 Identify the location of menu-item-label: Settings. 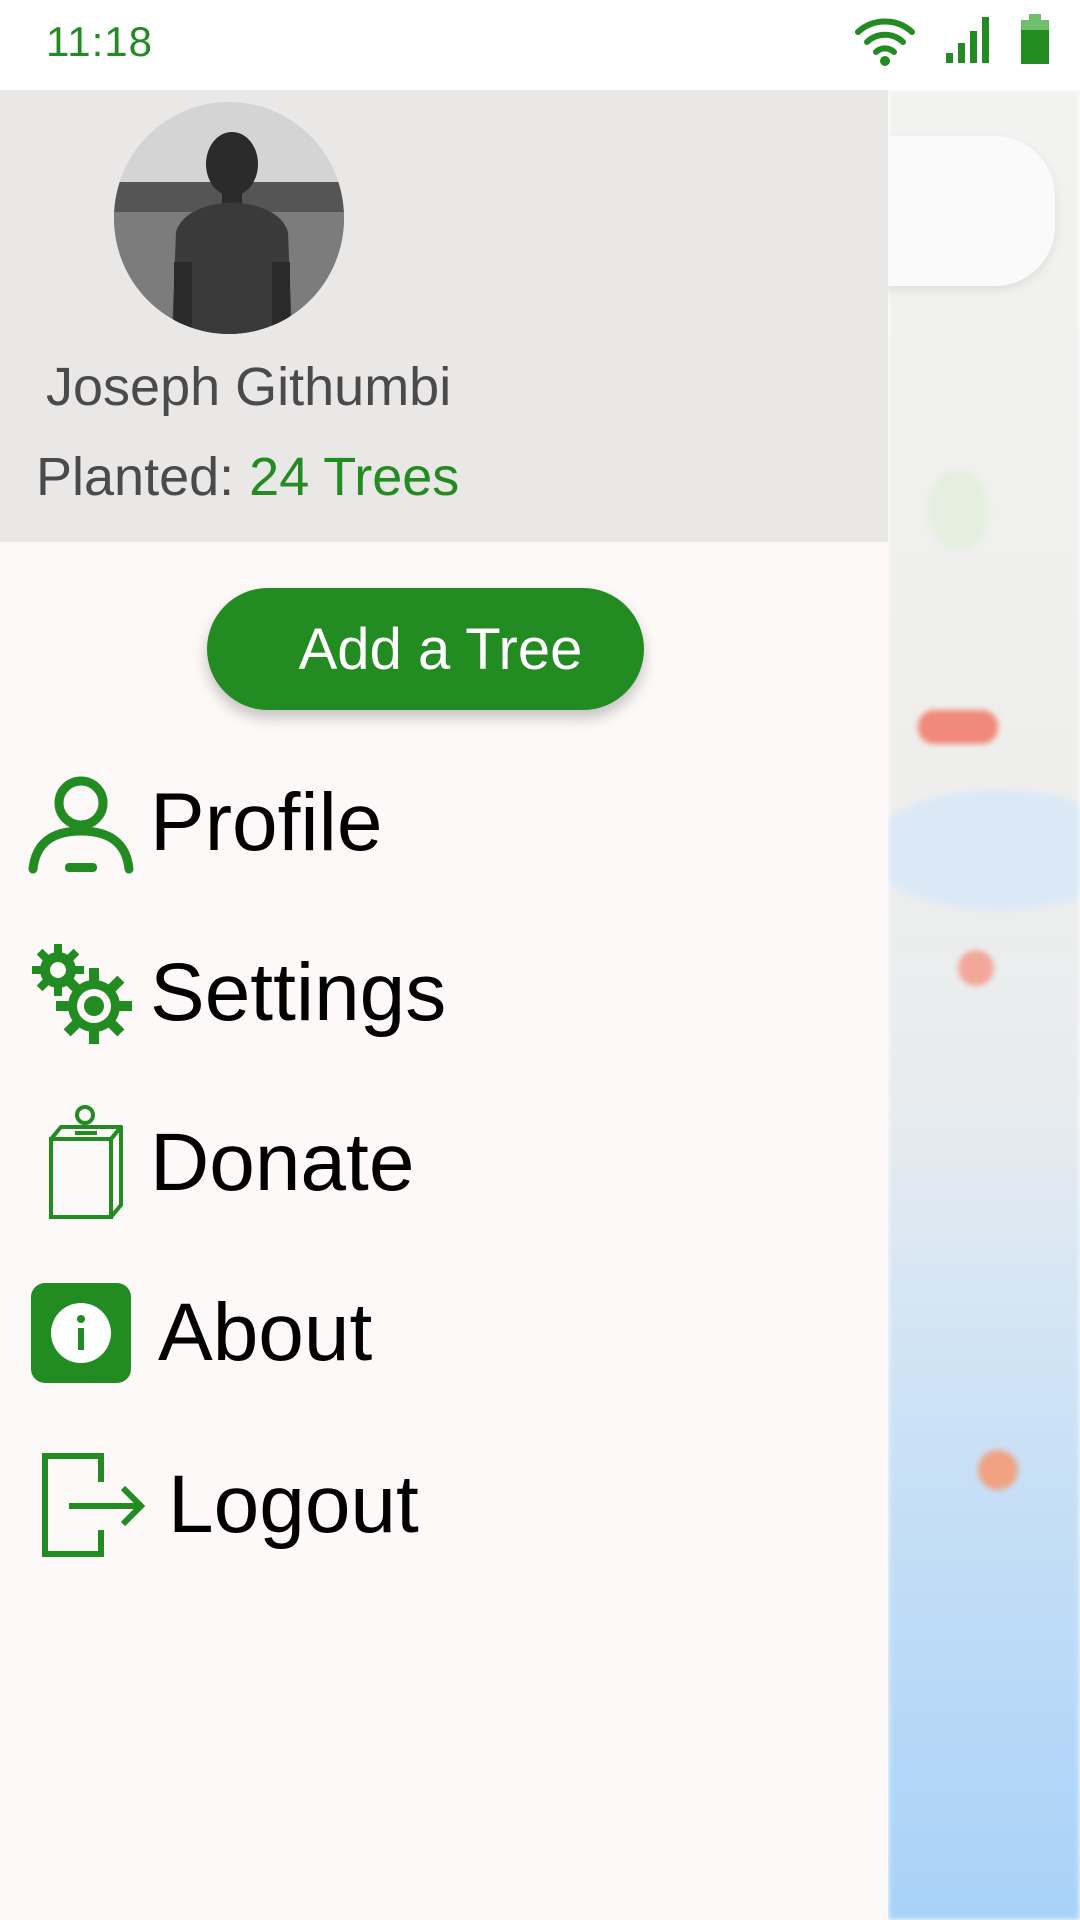
(298, 992).